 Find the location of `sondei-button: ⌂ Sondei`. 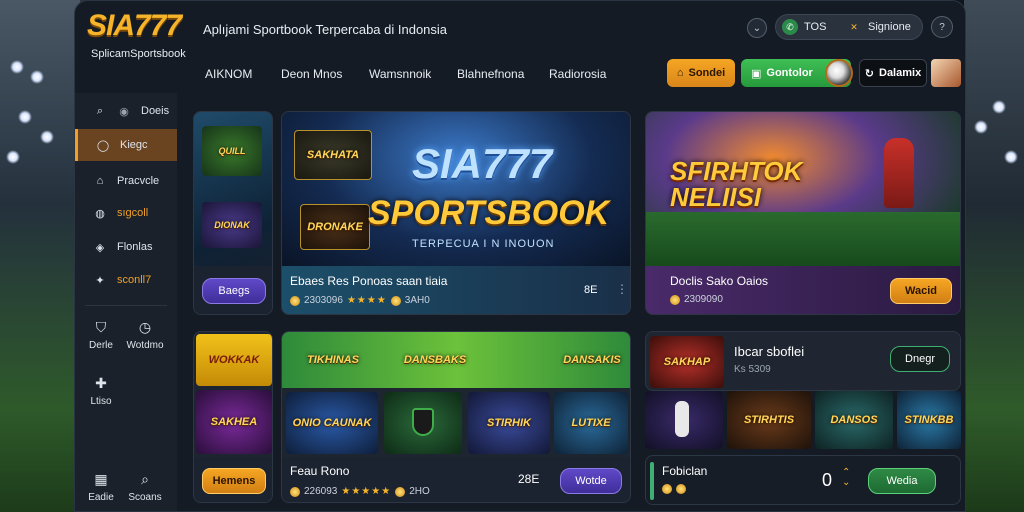

sondei-button: ⌂ Sondei is located at coordinates (701, 73).